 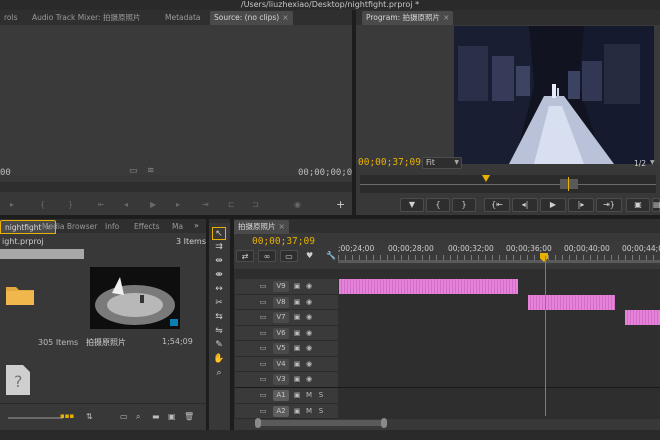 What do you see at coordinates (219, 359) in the screenshot?
I see `hand-tool-icon: ✋` at bounding box center [219, 359].